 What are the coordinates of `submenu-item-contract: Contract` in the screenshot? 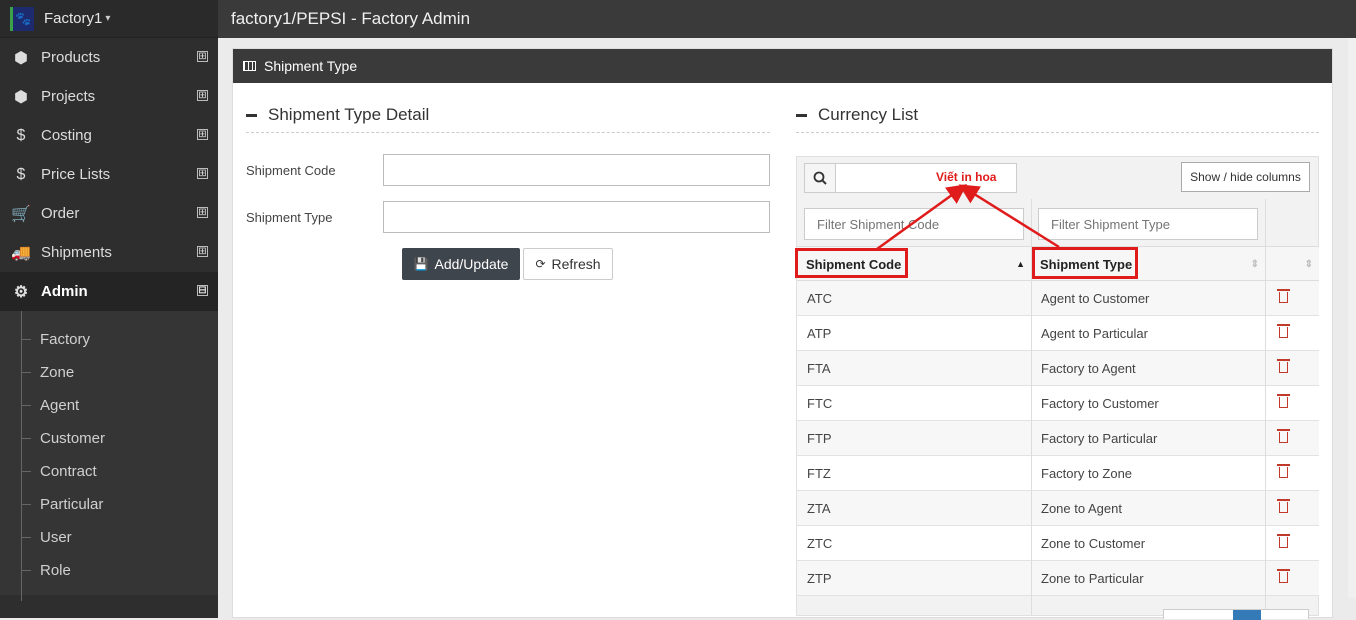 It's located at (109, 471).